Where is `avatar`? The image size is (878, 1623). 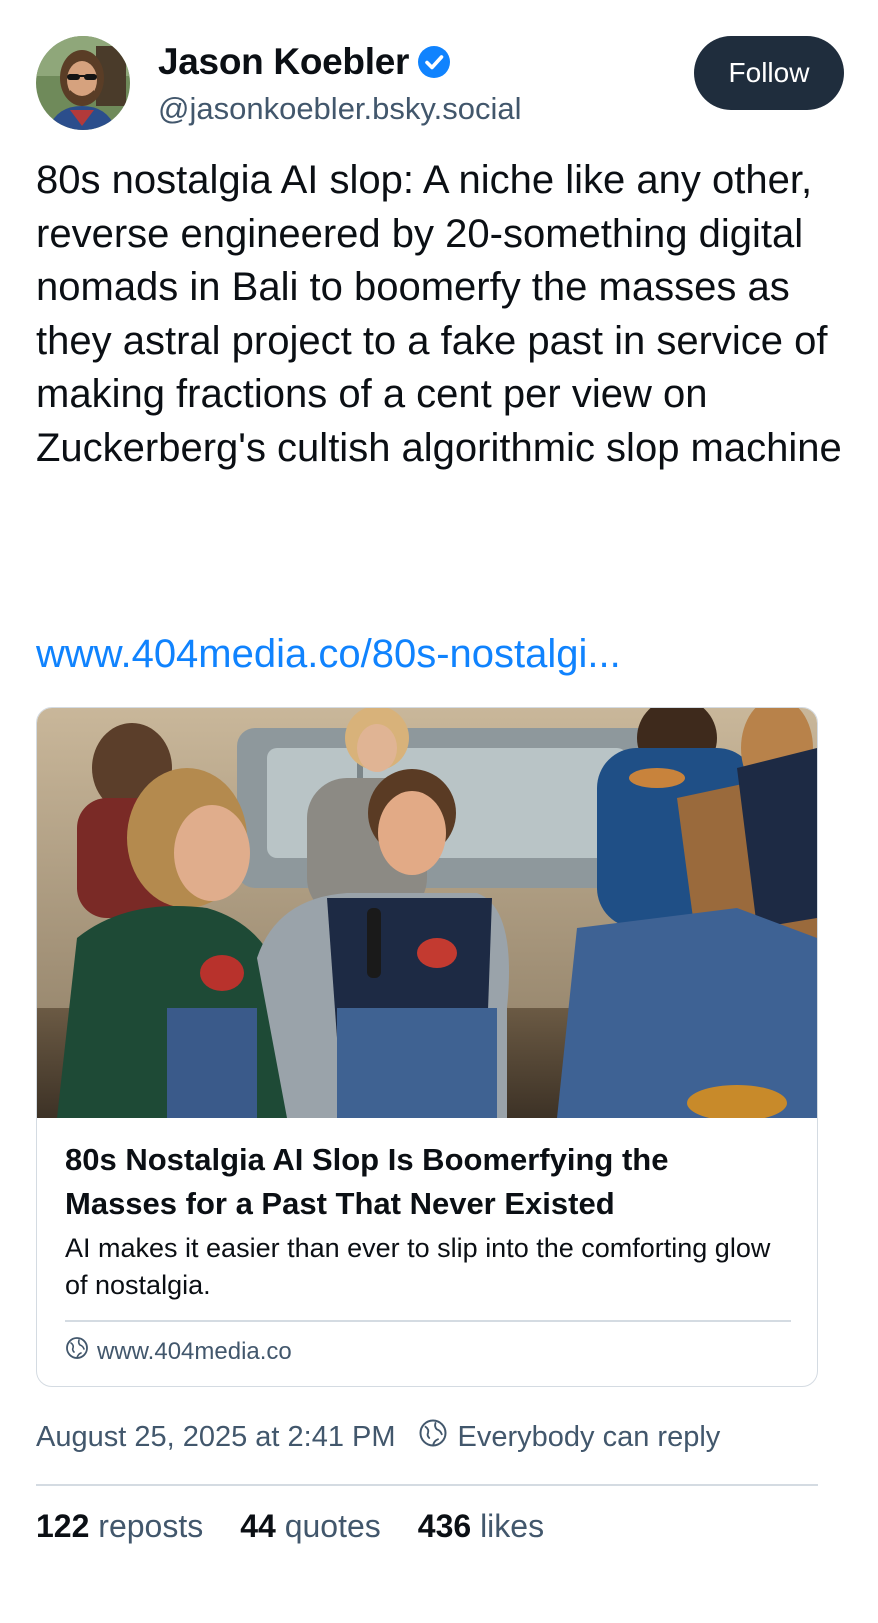 avatar is located at coordinates (83, 83).